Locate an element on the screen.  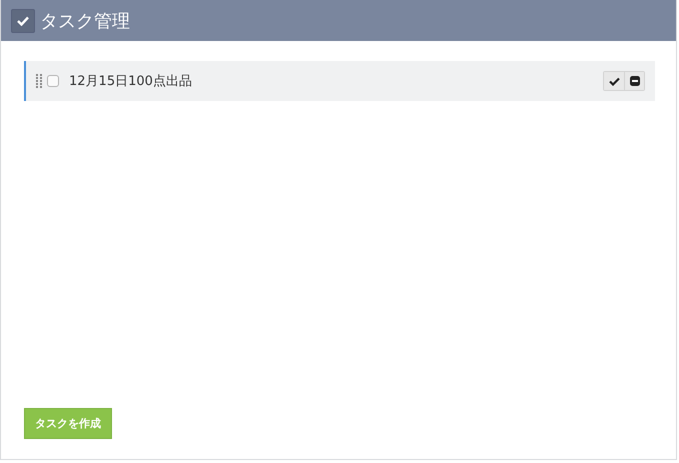
complete-button is located at coordinates (614, 81).